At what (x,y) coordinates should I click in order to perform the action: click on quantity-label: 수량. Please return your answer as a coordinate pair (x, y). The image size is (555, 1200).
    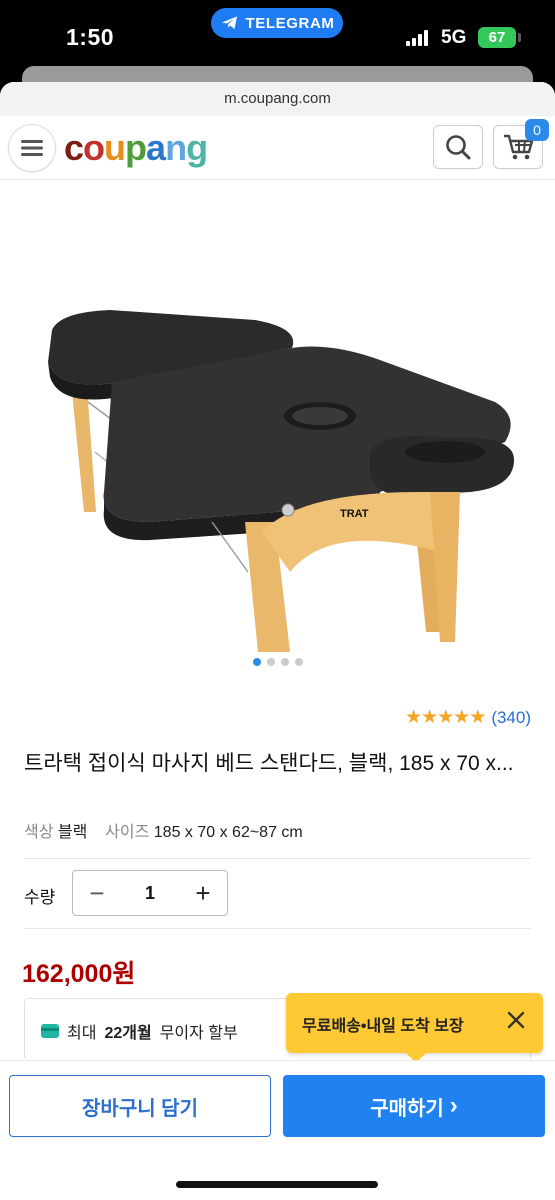
    Looking at the image, I should click on (40, 897).